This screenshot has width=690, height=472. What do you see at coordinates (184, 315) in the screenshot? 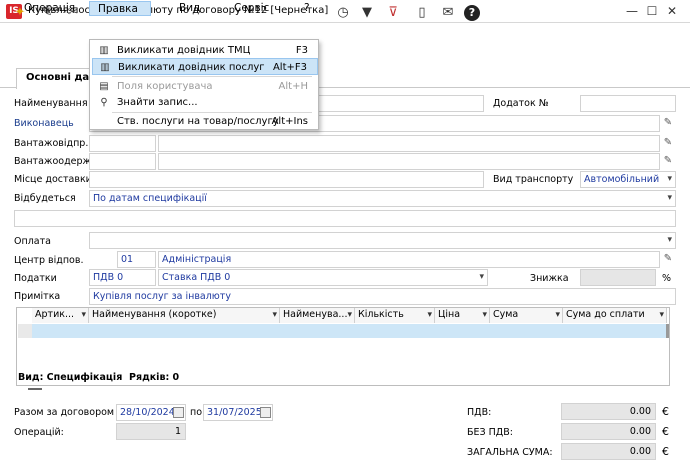
I see `column-short-name: Найменування (коротке)` at bounding box center [184, 315].